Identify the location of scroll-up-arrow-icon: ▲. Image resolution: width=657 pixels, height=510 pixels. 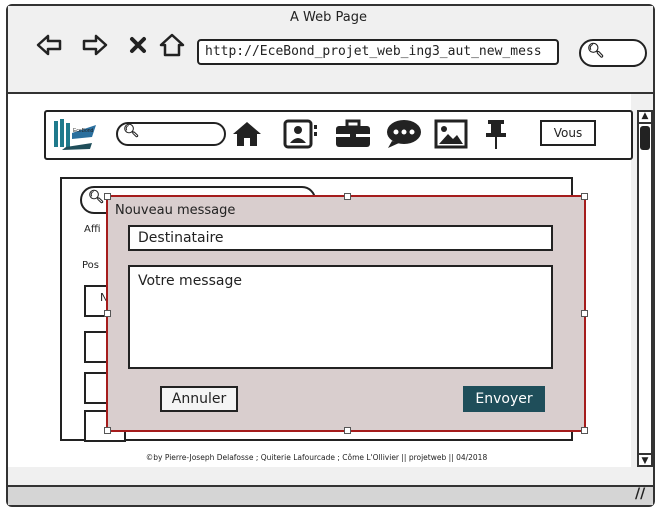
(645, 117).